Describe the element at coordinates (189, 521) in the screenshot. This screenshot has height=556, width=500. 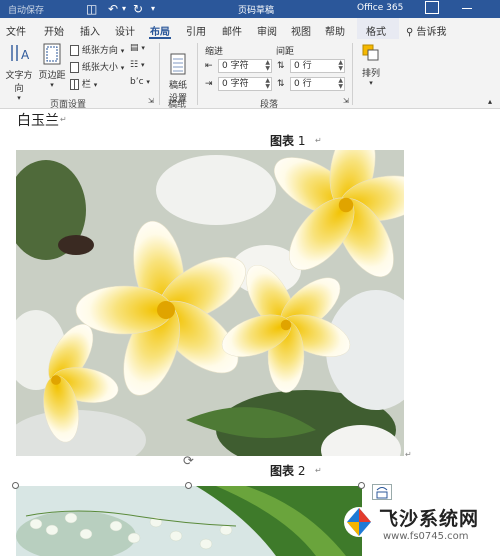
I see `lily-of-the-valley-photo` at that location.